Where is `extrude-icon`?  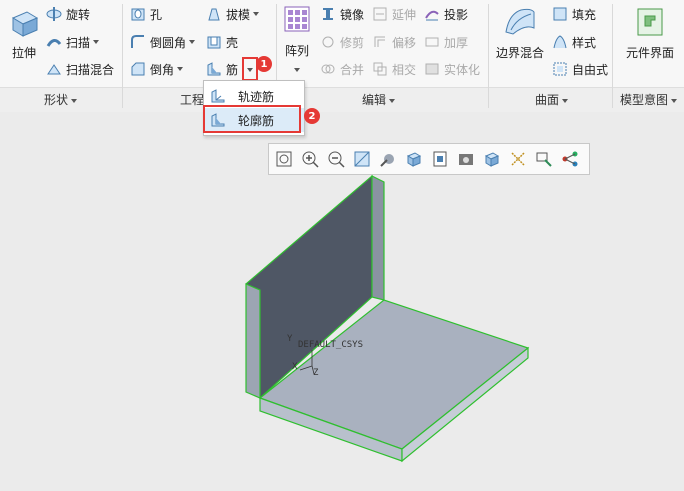
extrude-icon is located at coordinates (25, 24).